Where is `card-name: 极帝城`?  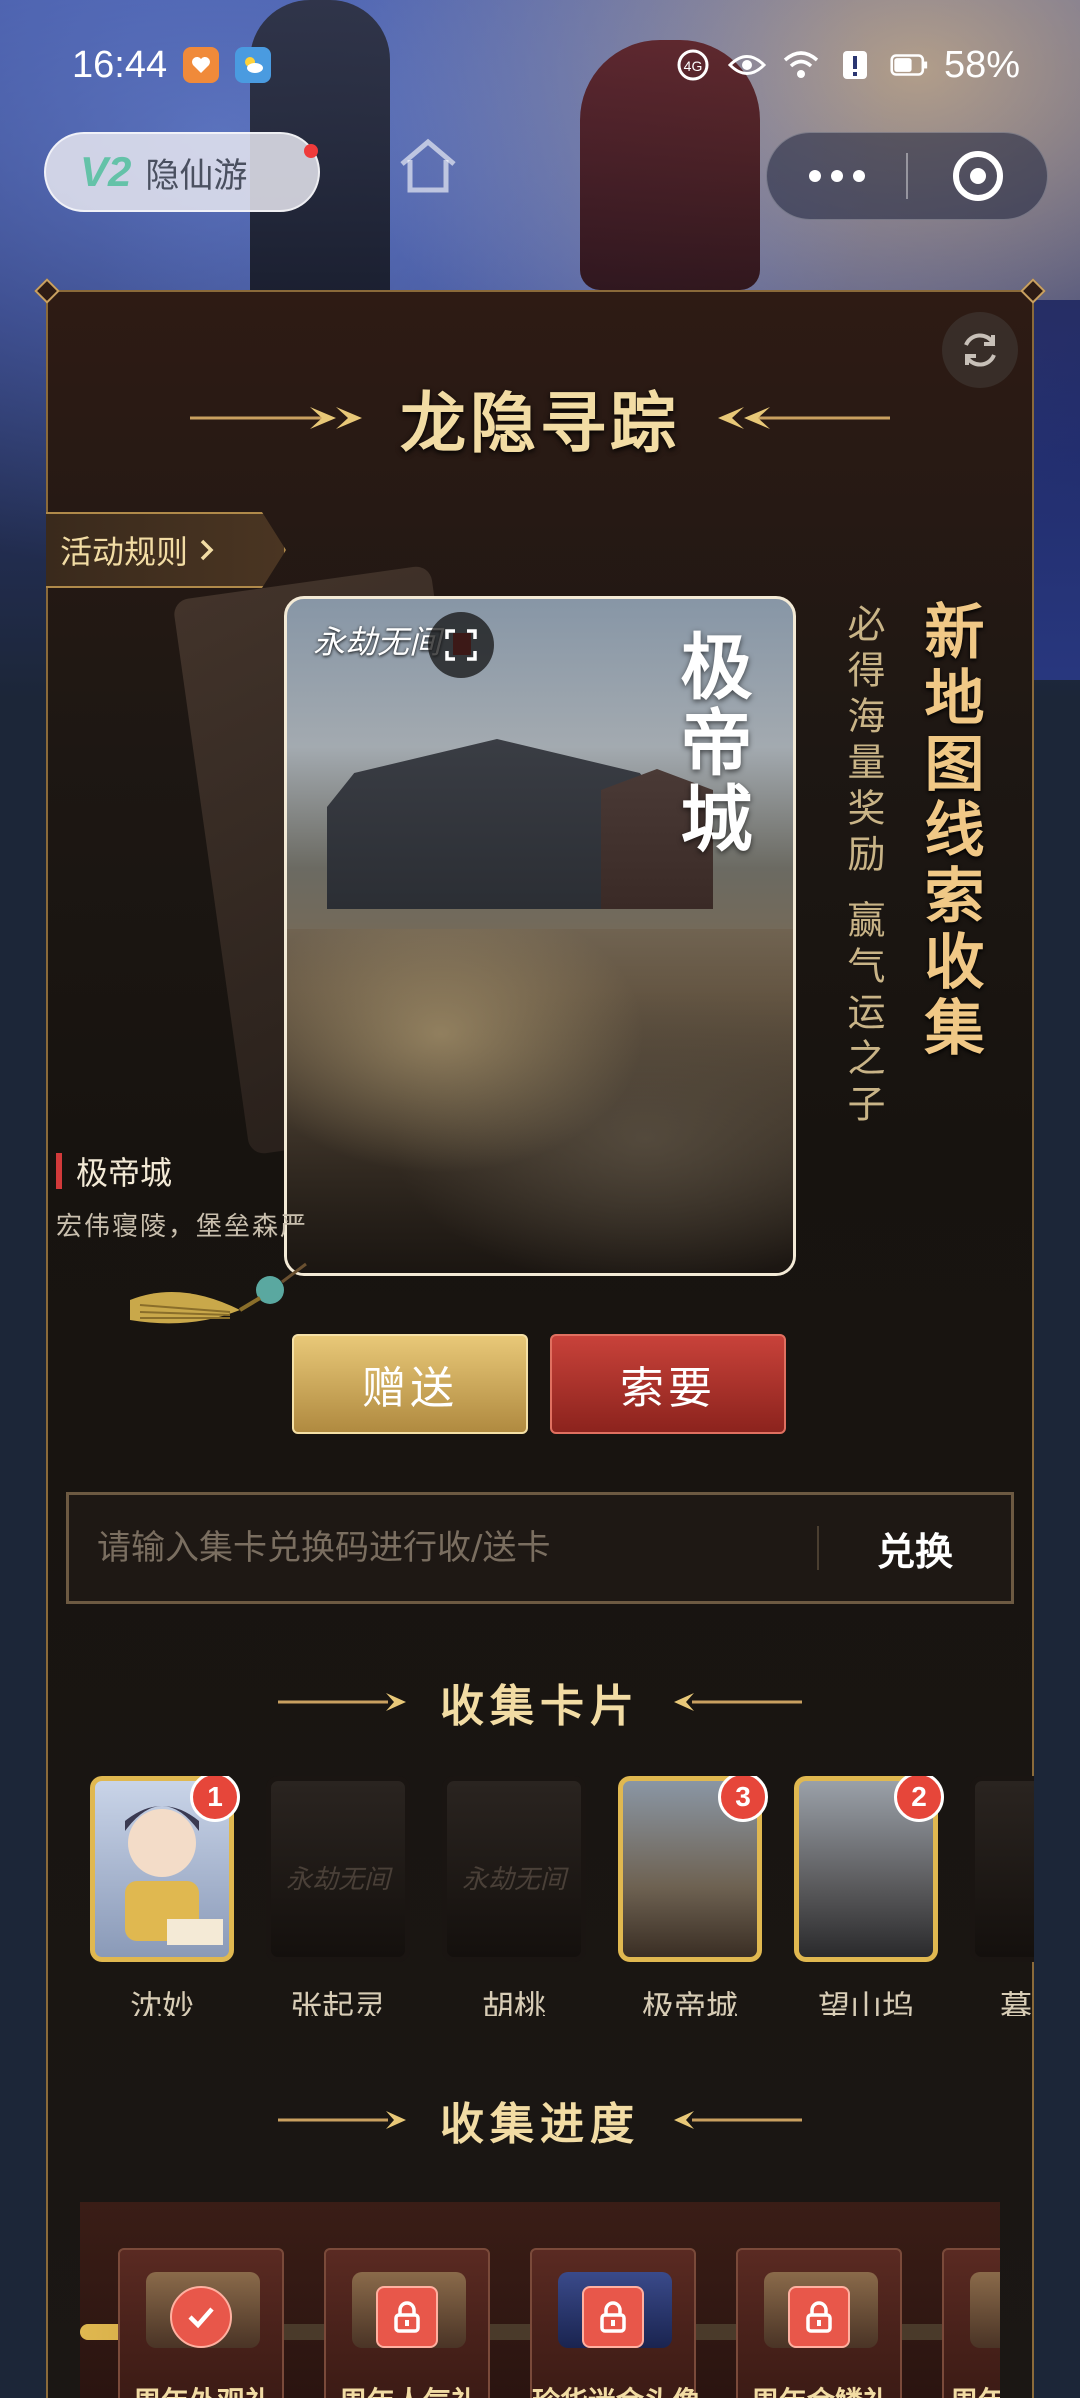
card-name: 极帝城 is located at coordinates (124, 1173).